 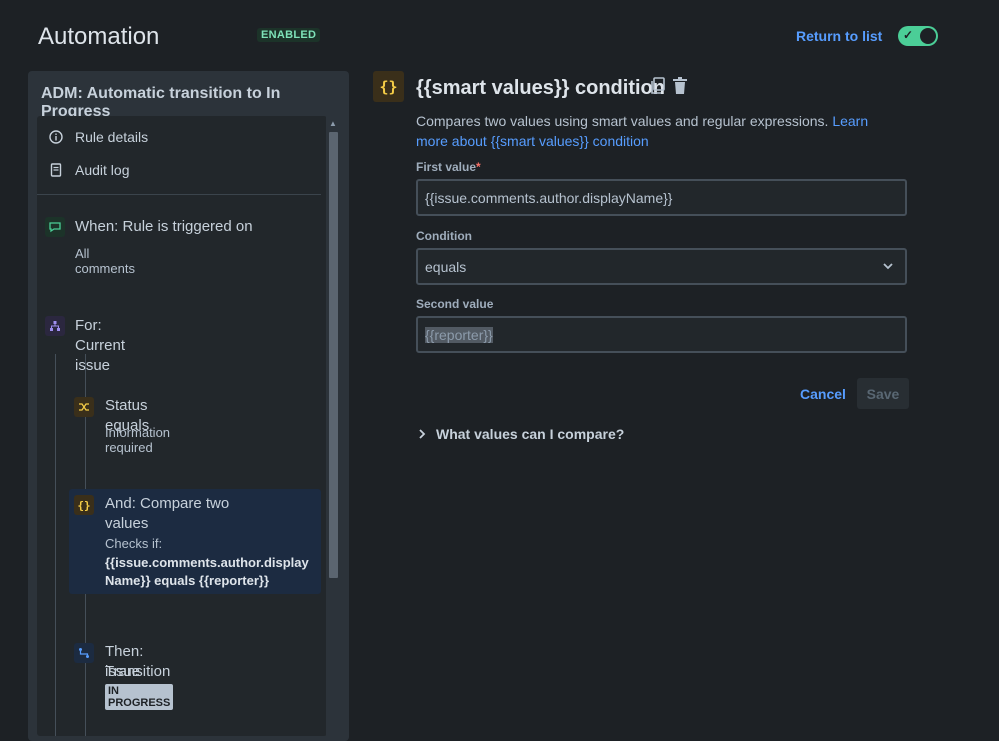 What do you see at coordinates (333, 355) in the screenshot?
I see `scrollbar-thumb` at bounding box center [333, 355].